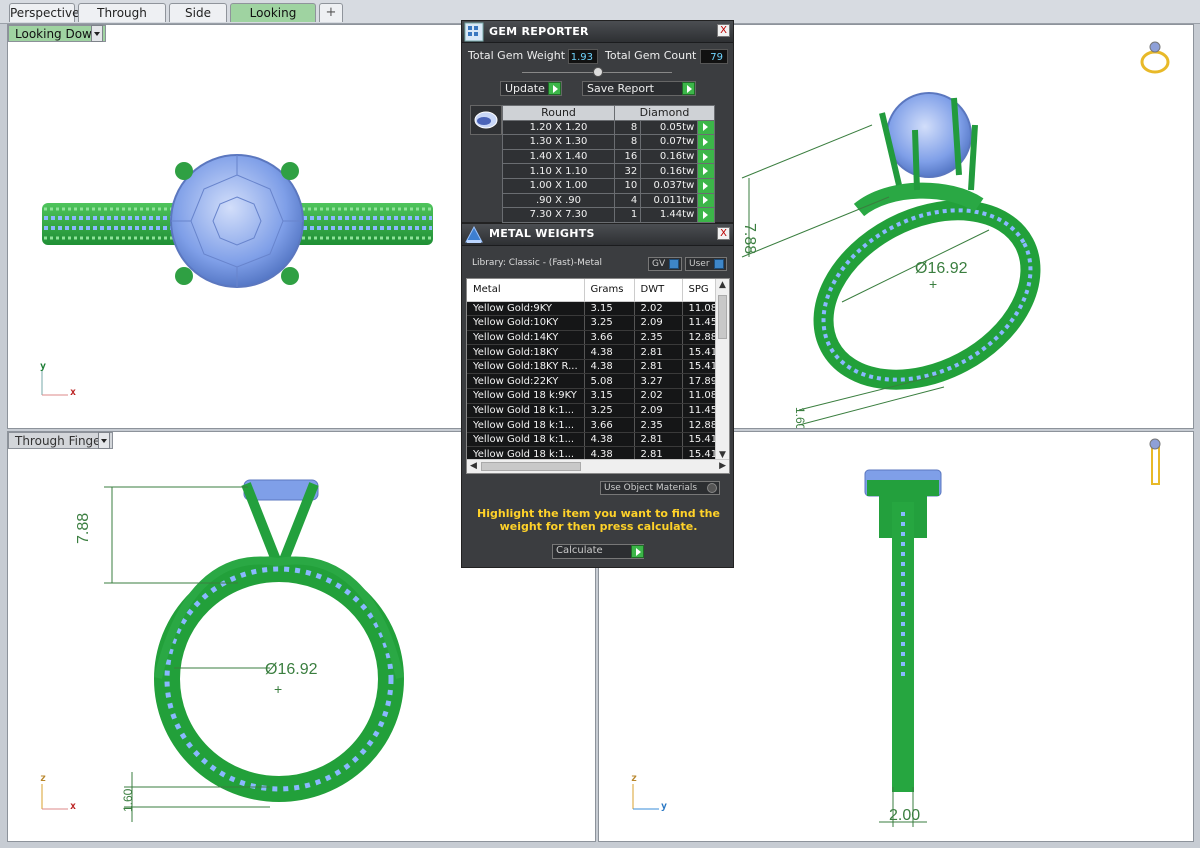 The width and height of the screenshot is (1200, 848). I want to click on tab-side-view: Side View, so click(198, 20).